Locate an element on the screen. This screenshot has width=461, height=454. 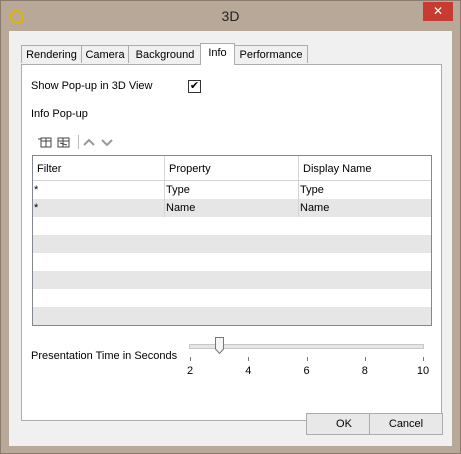
cancel-button: Cancel is located at coordinates (406, 424).